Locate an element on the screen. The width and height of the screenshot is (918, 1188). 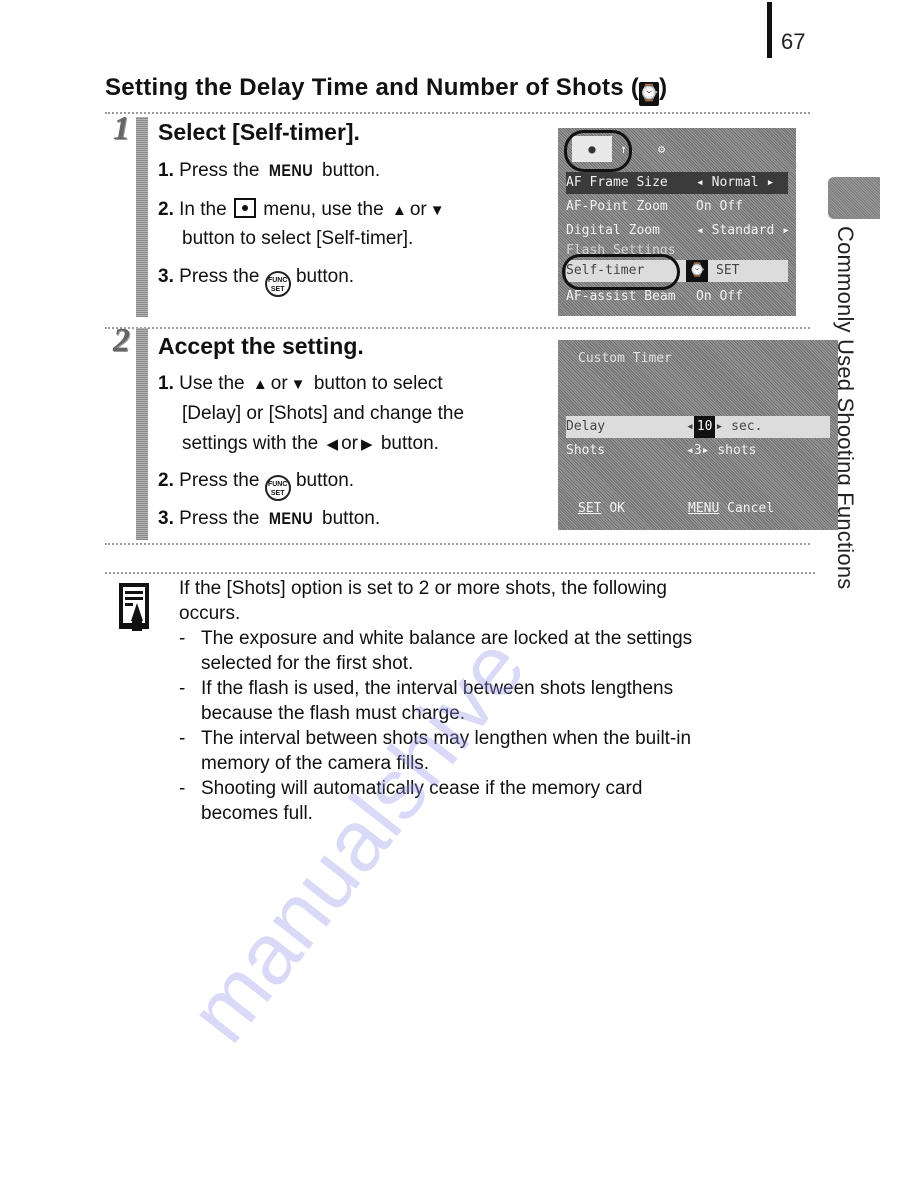
page-number: 67 is located at coordinates (793, 41).